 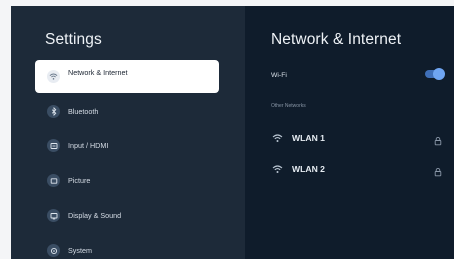 I want to click on wifi-label: Wi-Fi, so click(x=279, y=75).